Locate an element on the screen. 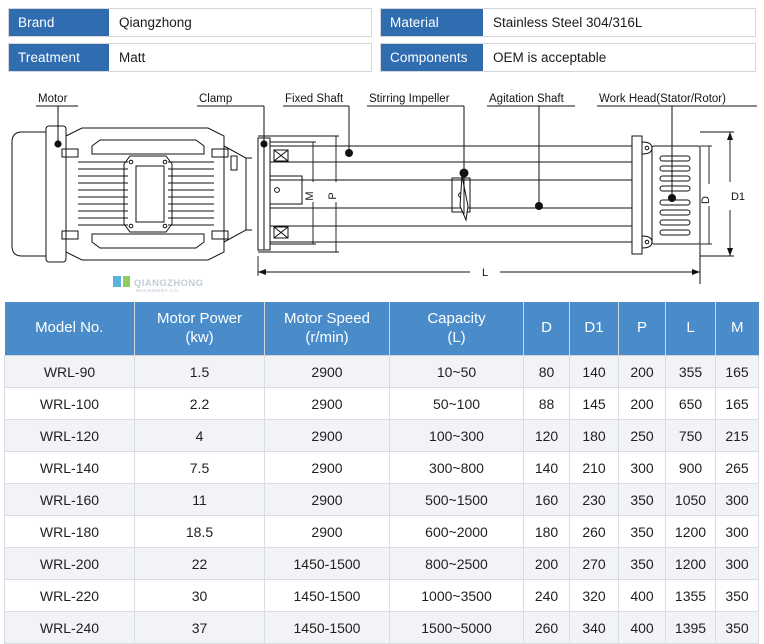 This screenshot has height=644, width=764. cell-p: 300 is located at coordinates (642, 467).